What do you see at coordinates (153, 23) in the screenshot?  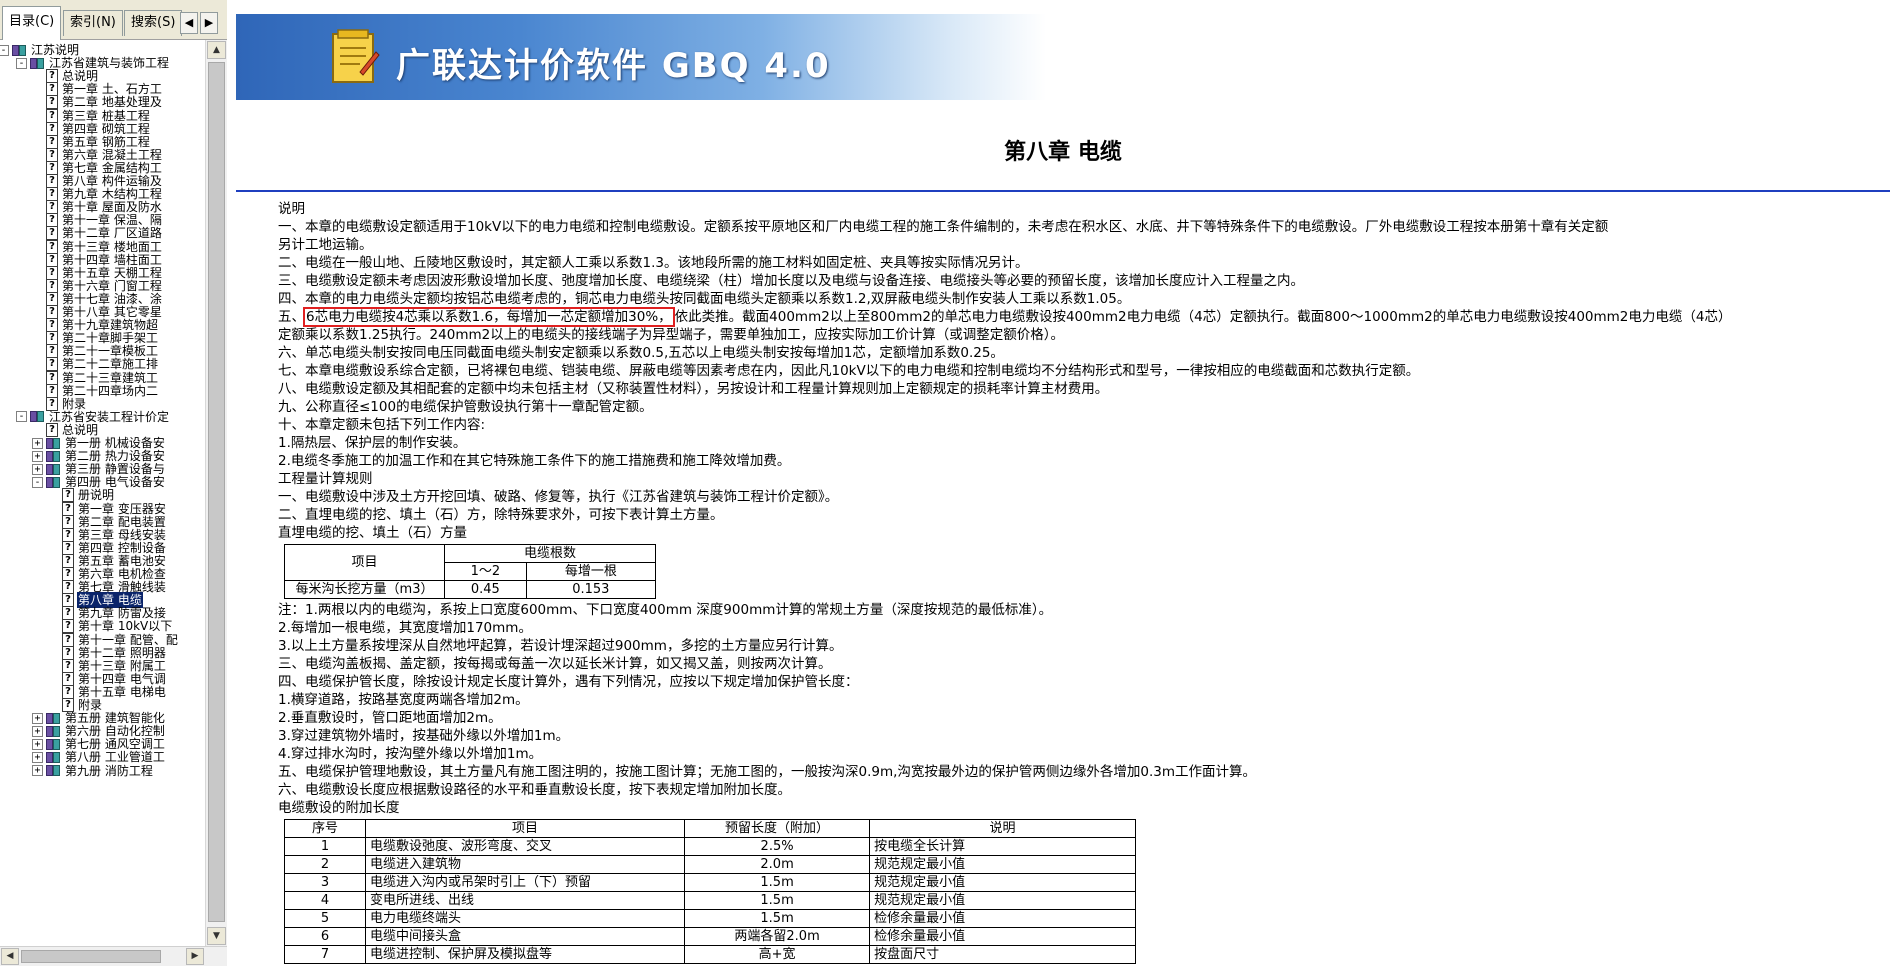 I see `tab-search: 搜索(S)` at bounding box center [153, 23].